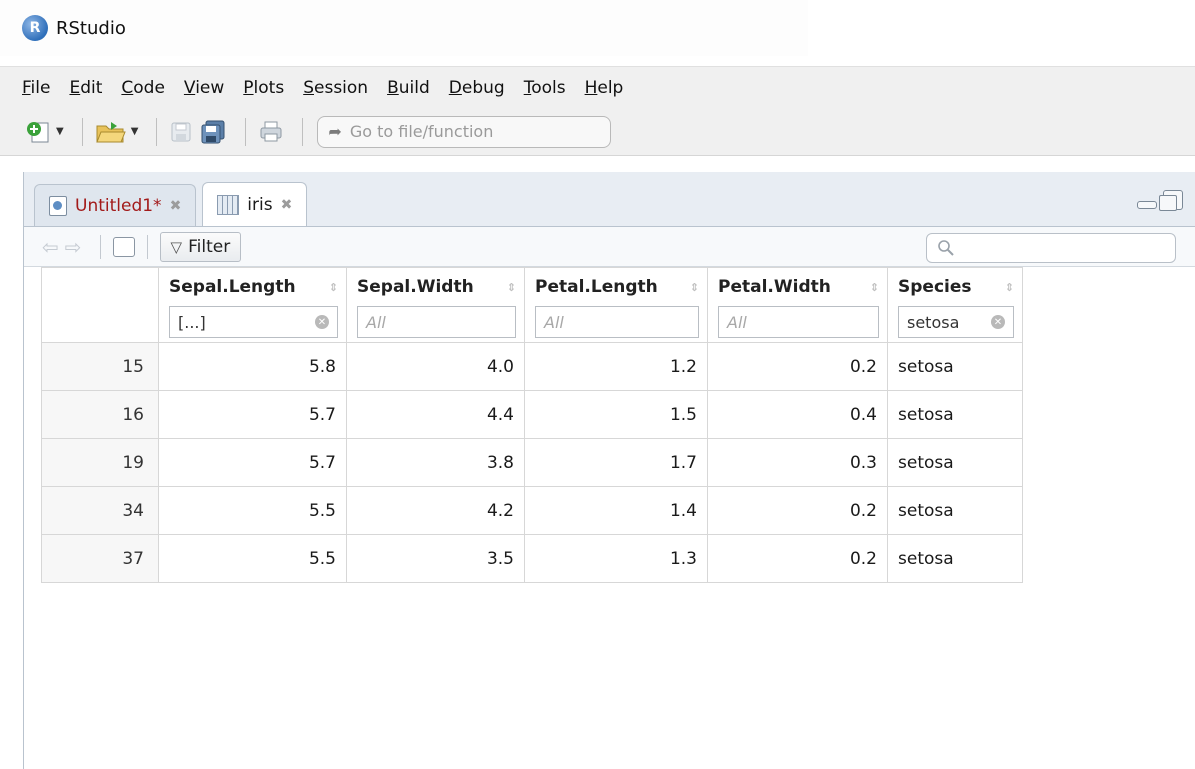  Describe the element at coordinates (45, 132) in the screenshot. I see `new-file-button: ▼` at that location.